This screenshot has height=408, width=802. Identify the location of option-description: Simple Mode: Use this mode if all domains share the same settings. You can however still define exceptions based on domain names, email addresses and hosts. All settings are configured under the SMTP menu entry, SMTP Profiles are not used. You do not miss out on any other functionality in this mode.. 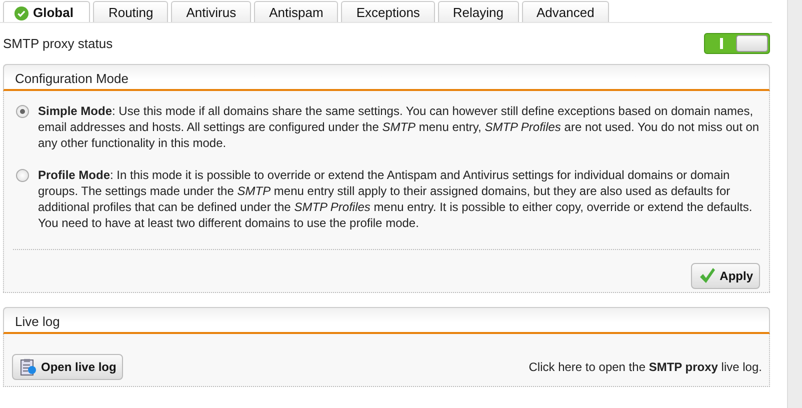
(399, 127).